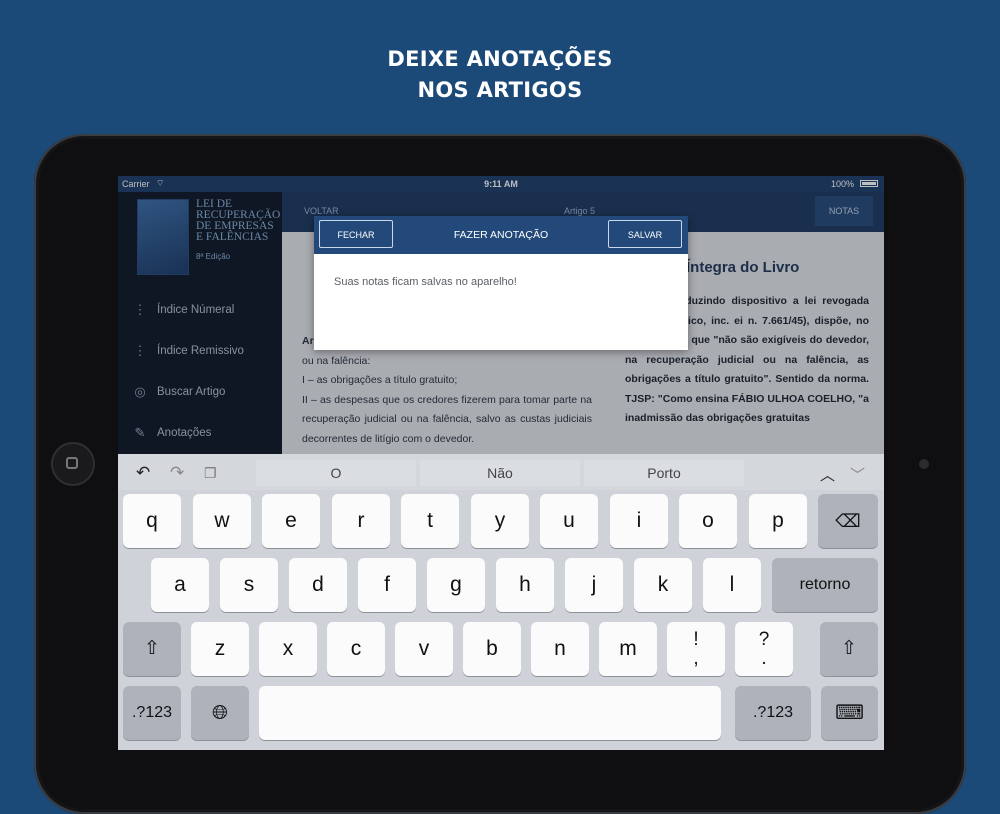  What do you see at coordinates (291, 521) in the screenshot?
I see `key-e: e` at bounding box center [291, 521].